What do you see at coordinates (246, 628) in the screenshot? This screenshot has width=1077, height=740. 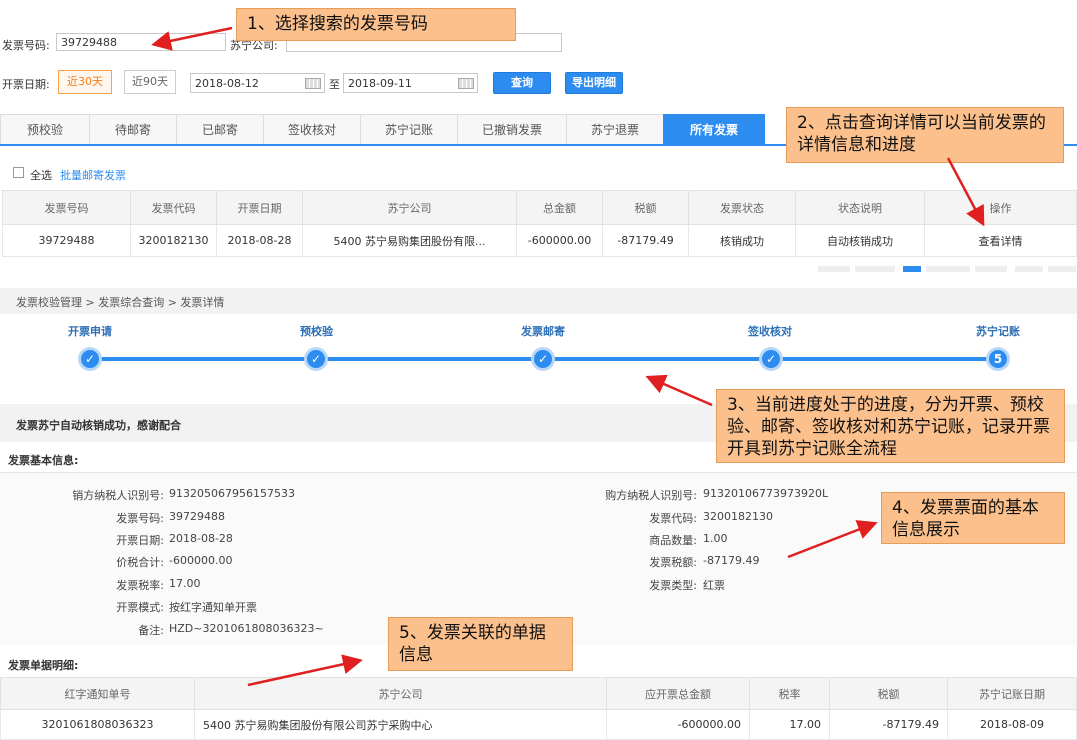 I see `info-value: HZD~3201061808036323~` at bounding box center [246, 628].